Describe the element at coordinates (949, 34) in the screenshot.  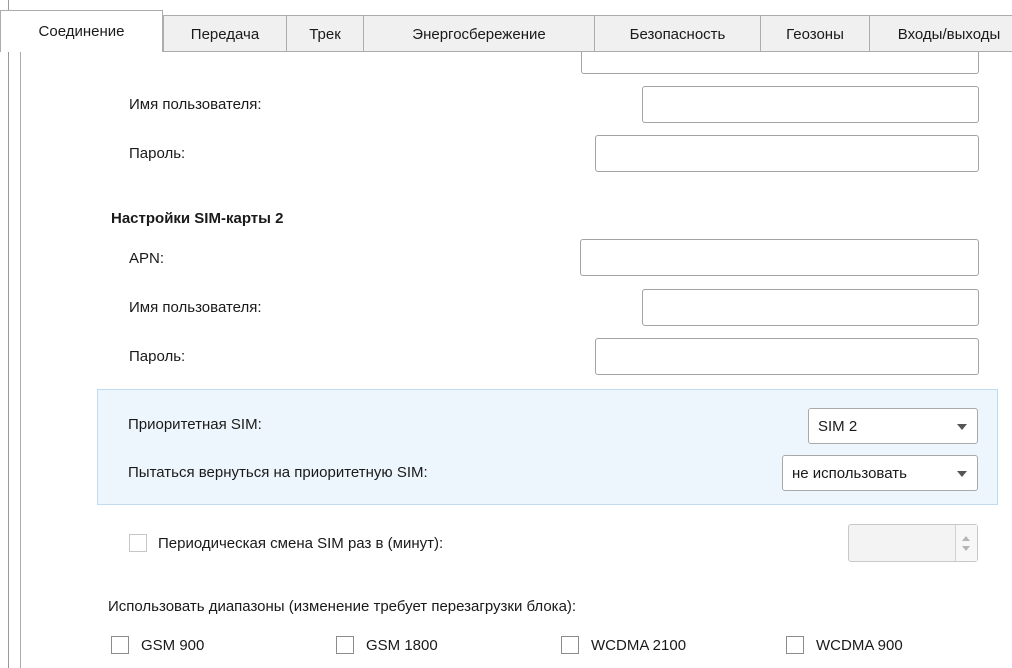
I see `tab-label: Входы/выходы` at that location.